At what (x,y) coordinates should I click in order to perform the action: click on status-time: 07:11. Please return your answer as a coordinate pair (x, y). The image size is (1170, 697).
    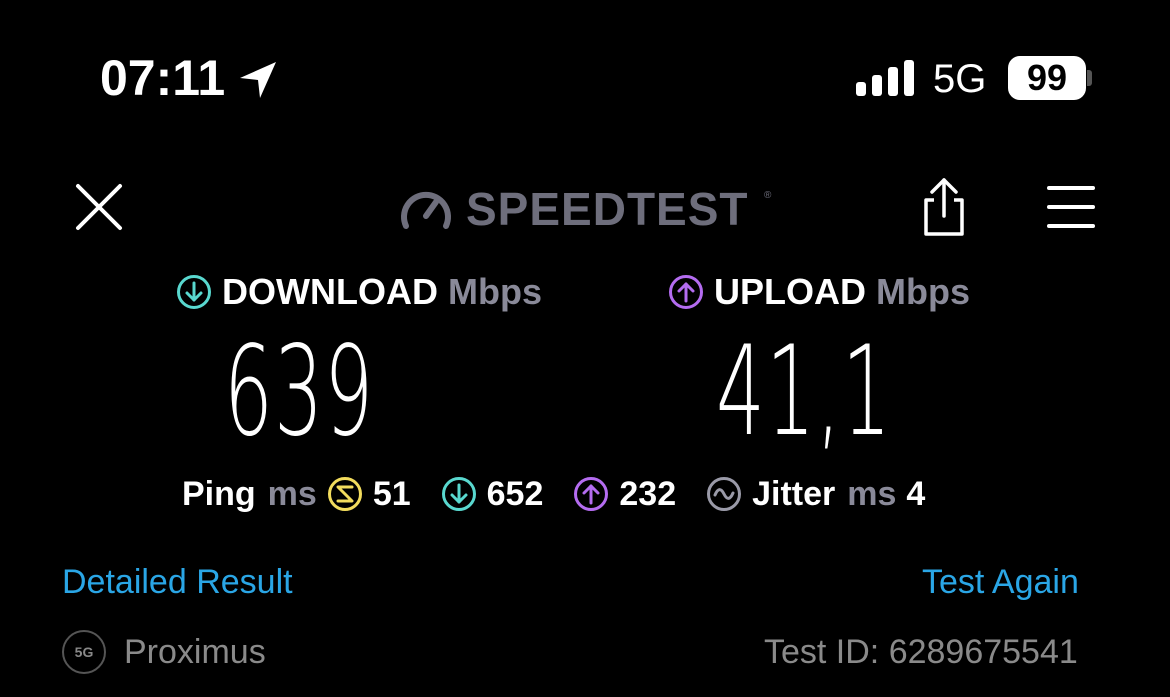
    Looking at the image, I should click on (163, 78).